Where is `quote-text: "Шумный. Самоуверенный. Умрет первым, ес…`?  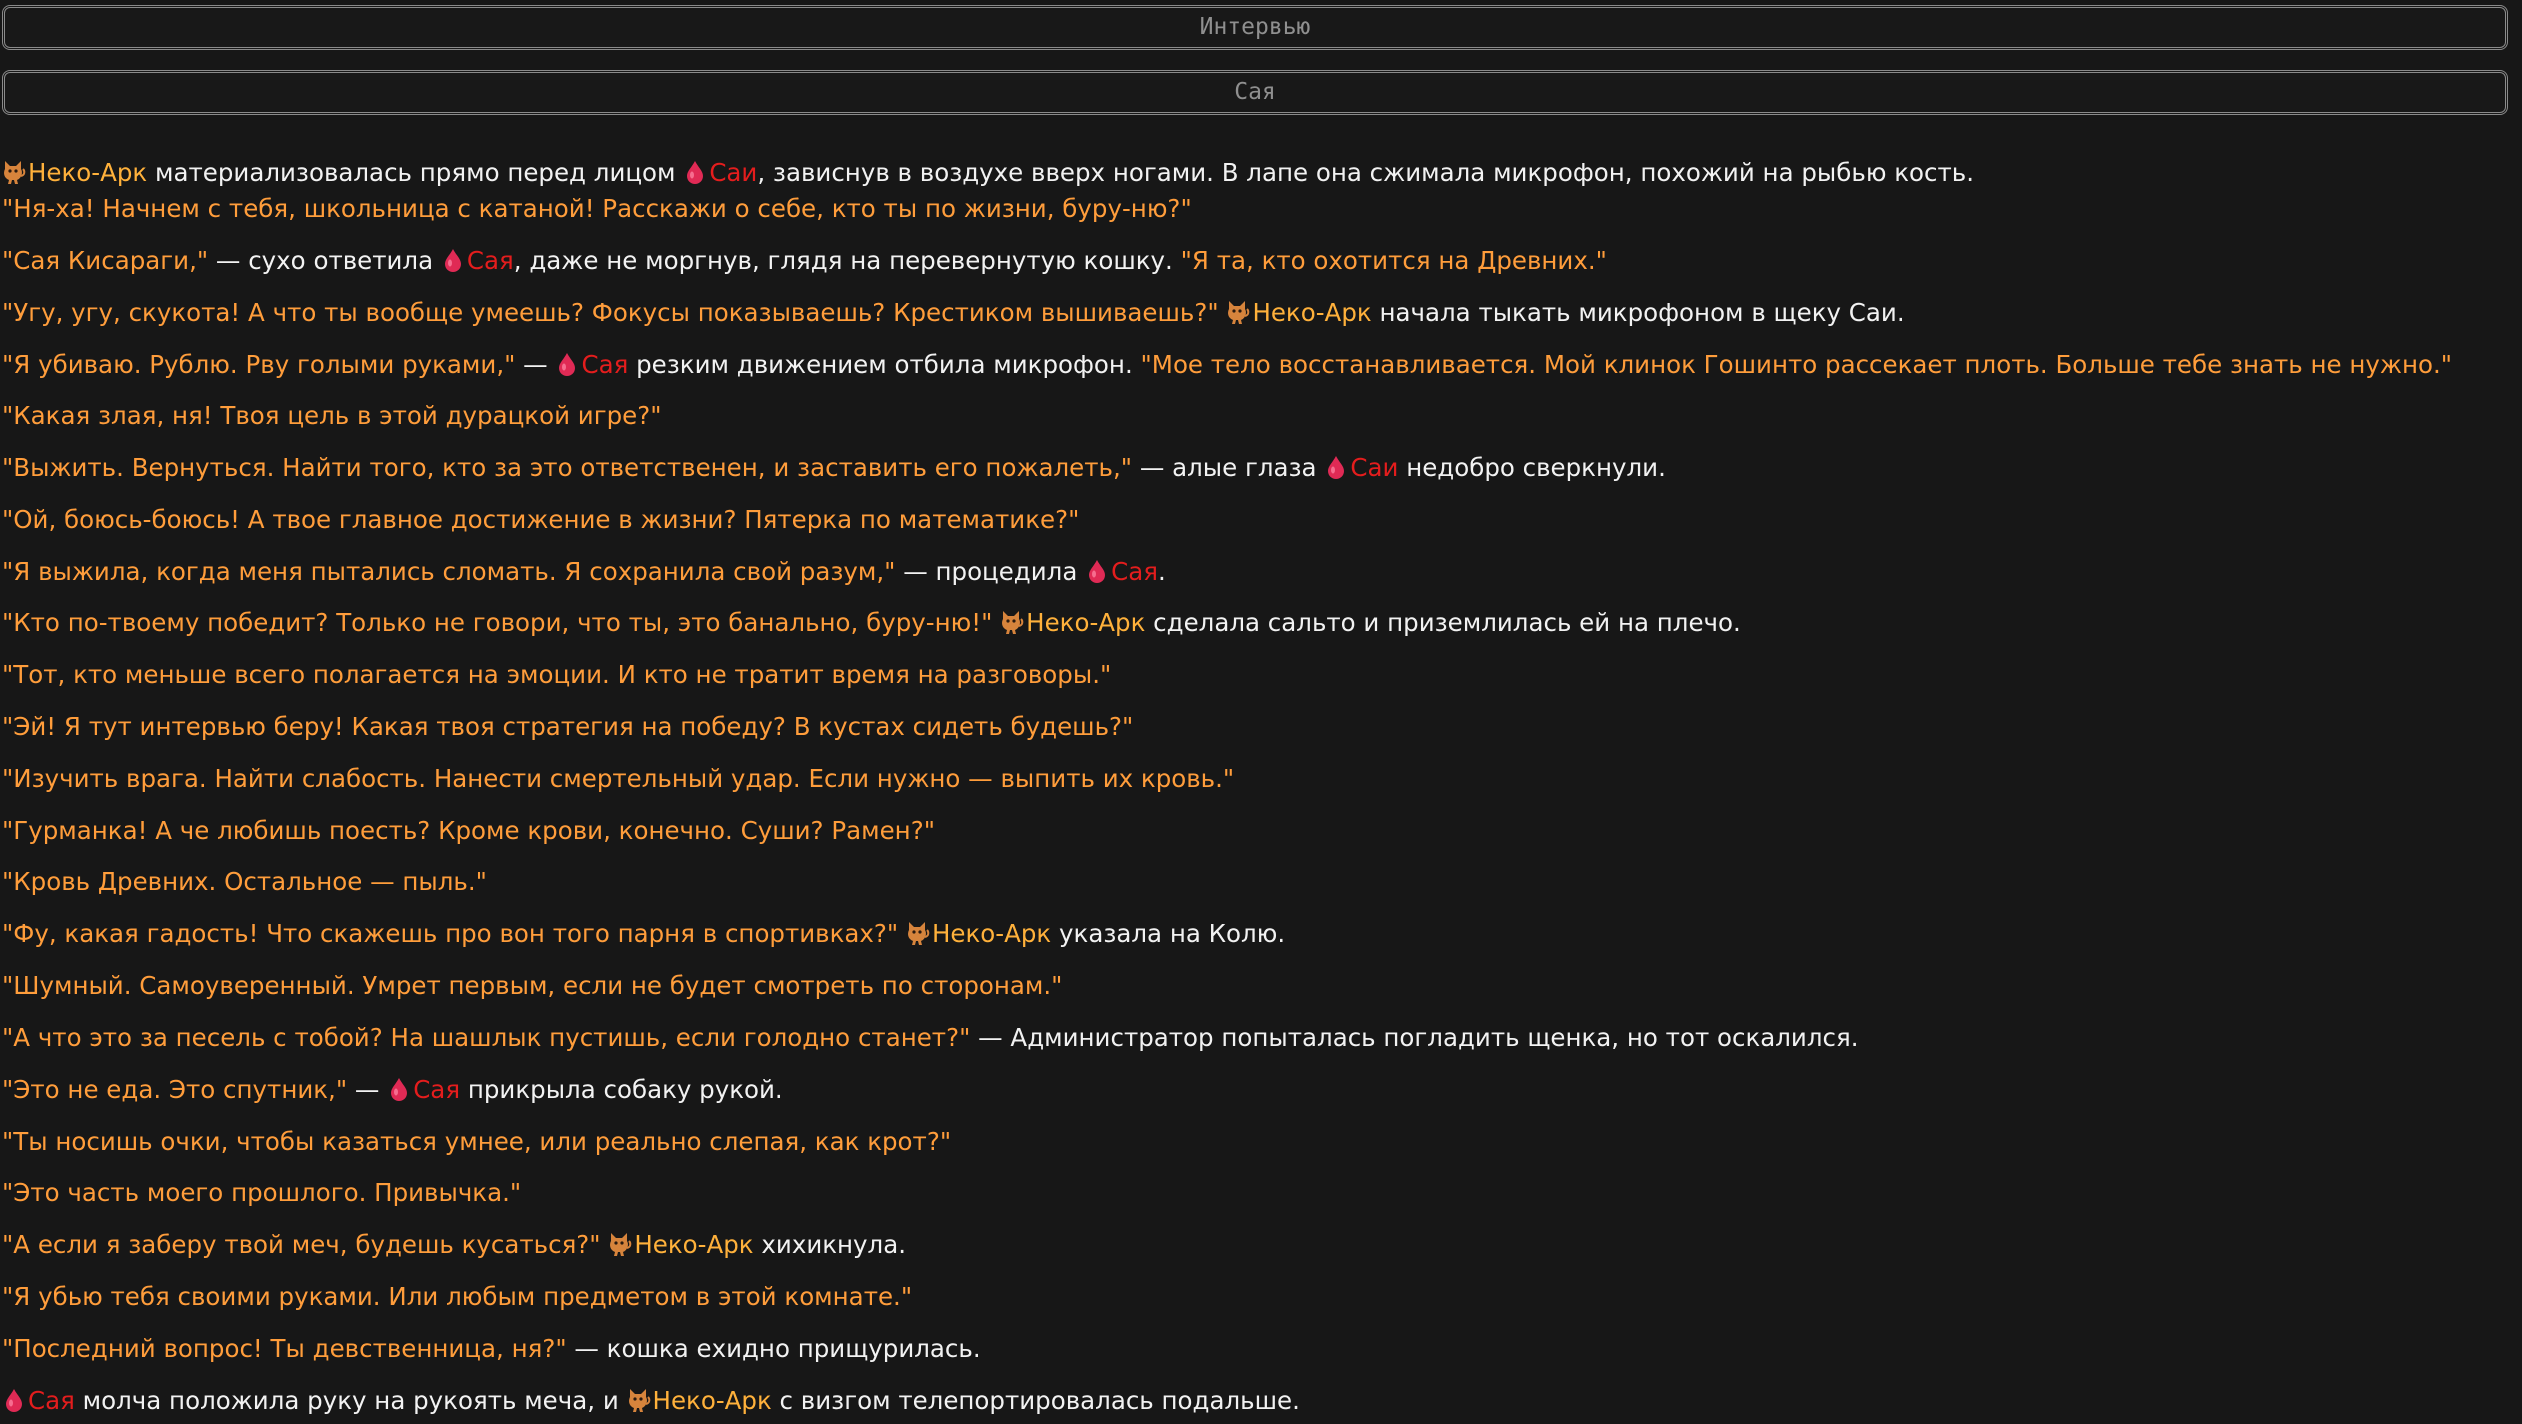
quote-text: "Шумный. Самоуверенный. Умрет первым, ес… is located at coordinates (532, 985).